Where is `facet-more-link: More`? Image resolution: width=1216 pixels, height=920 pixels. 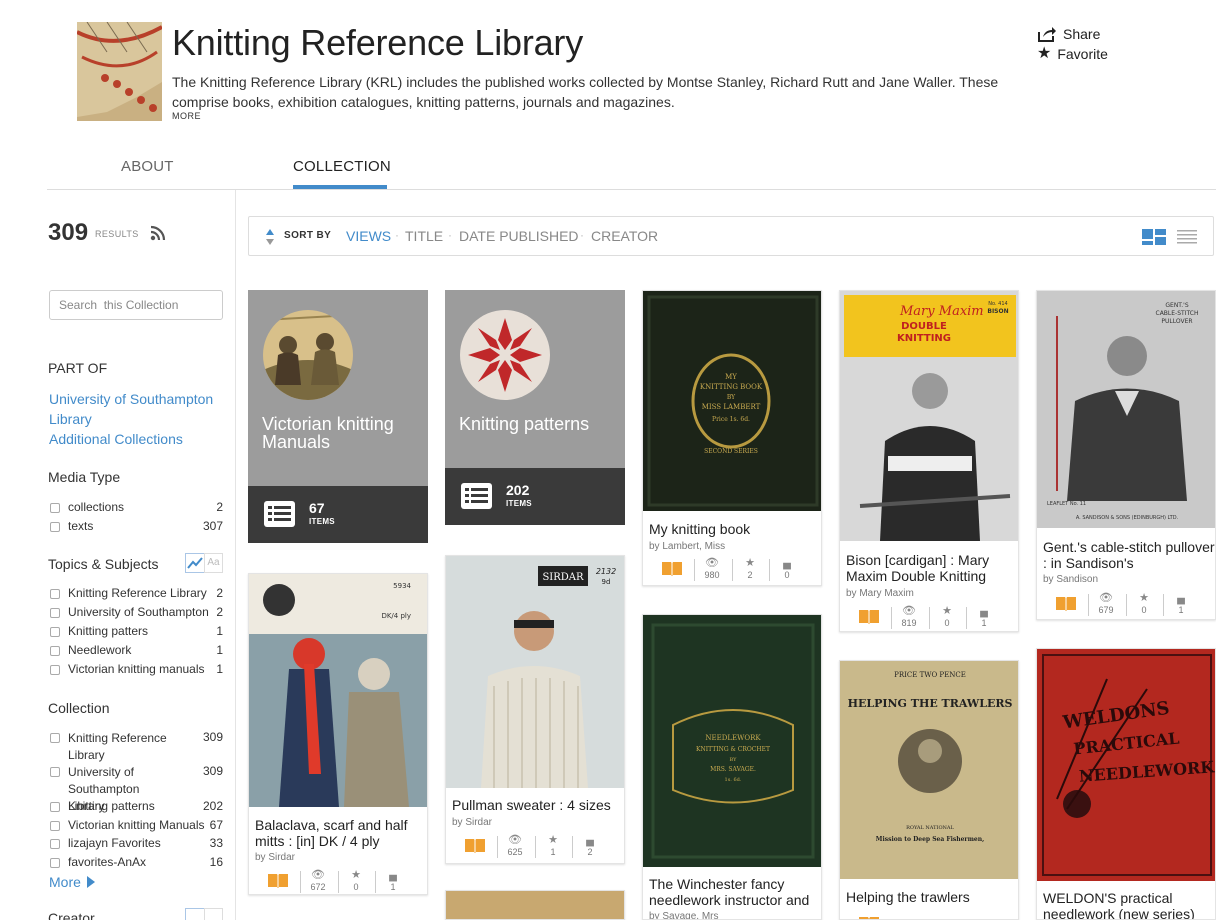 facet-more-link: More is located at coordinates (72, 882).